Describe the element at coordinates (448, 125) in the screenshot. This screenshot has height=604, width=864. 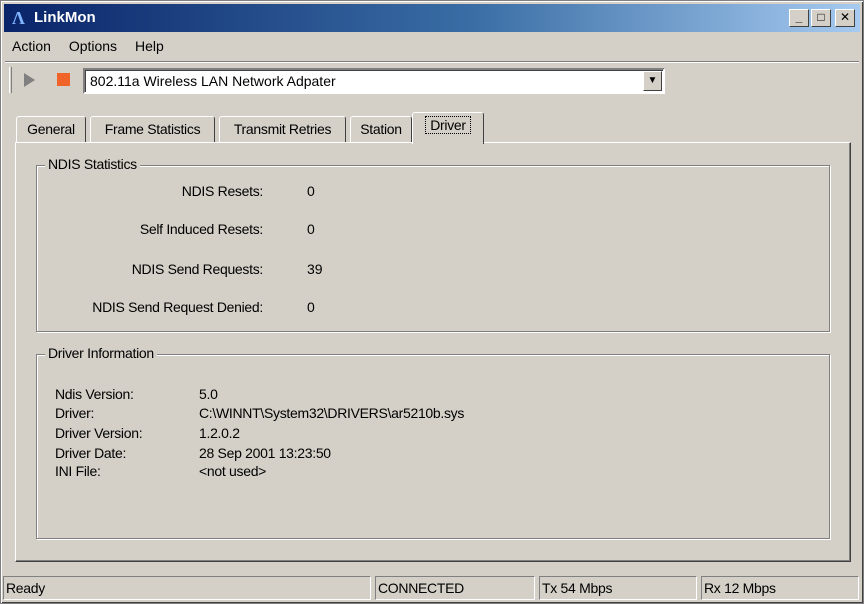
I see `tab-driver-label: Driver` at that location.